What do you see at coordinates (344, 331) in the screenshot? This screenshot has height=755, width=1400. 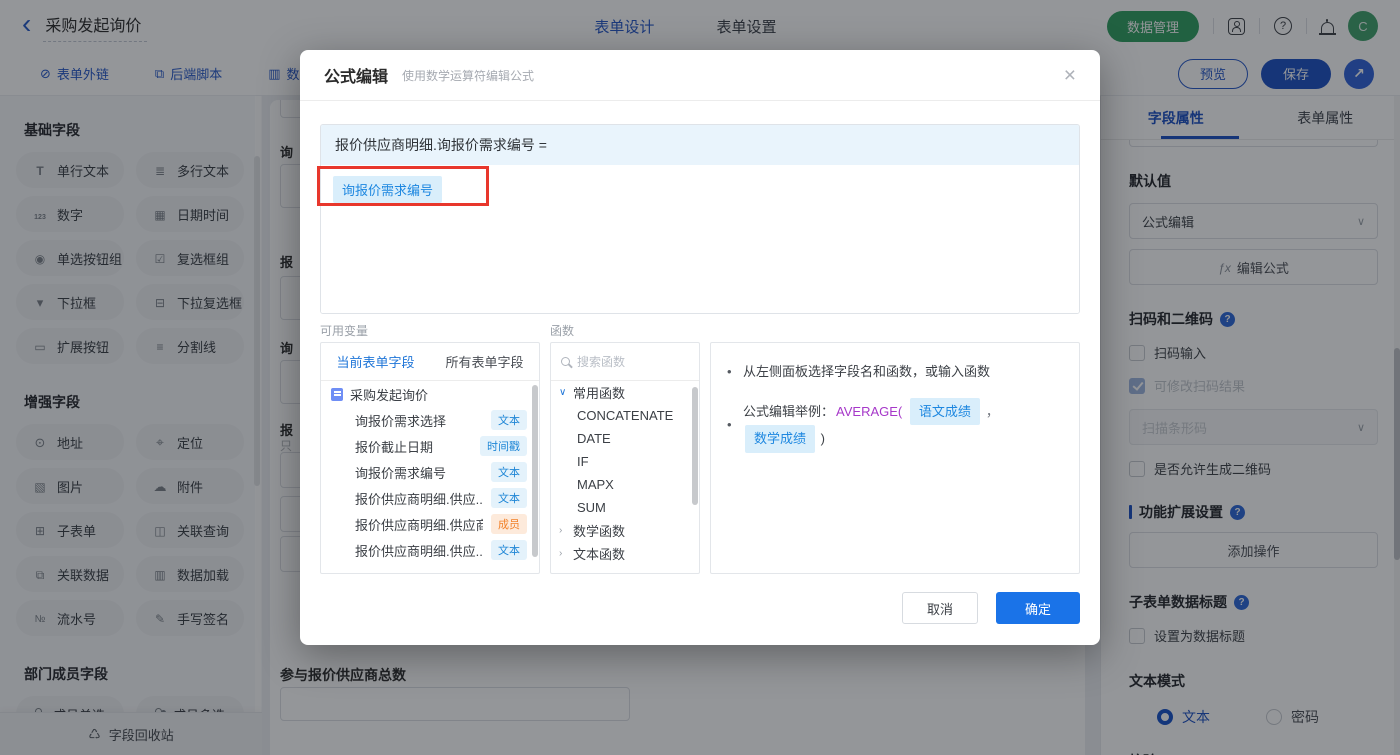 I see `variables-label: 可用变量` at bounding box center [344, 331].